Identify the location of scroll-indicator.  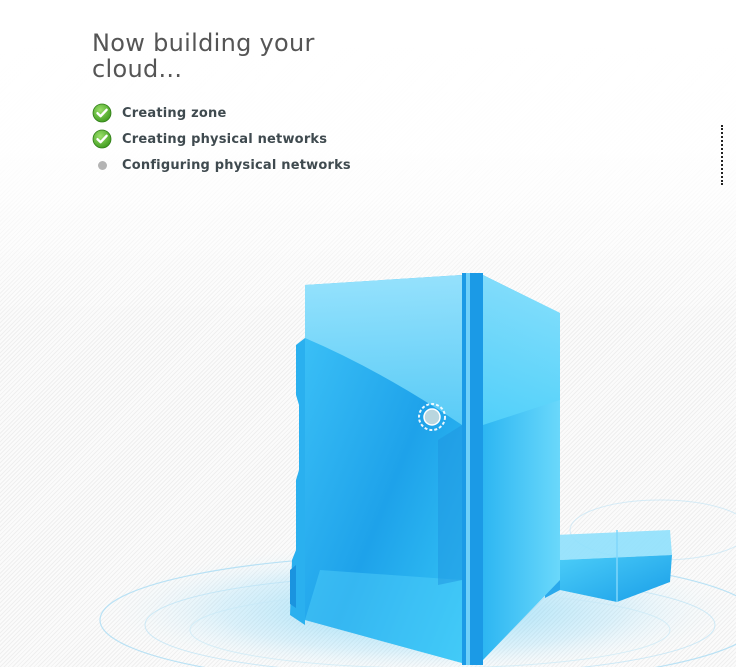
(722, 155).